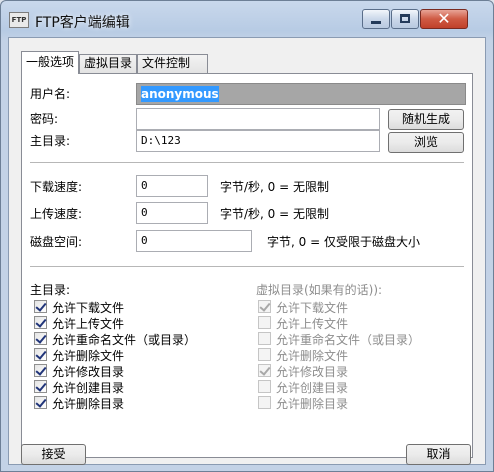 Image resolution: width=494 pixels, height=472 pixels. I want to click on virtual-permission-label: 允许修改目录, so click(312, 372).